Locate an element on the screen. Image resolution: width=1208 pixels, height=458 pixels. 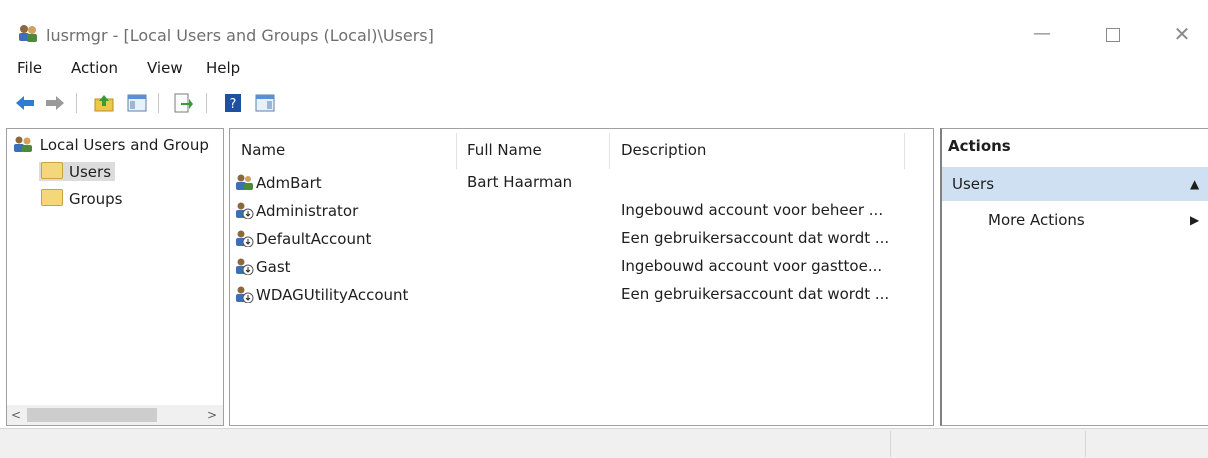
user-icon is located at coordinates (244, 182).